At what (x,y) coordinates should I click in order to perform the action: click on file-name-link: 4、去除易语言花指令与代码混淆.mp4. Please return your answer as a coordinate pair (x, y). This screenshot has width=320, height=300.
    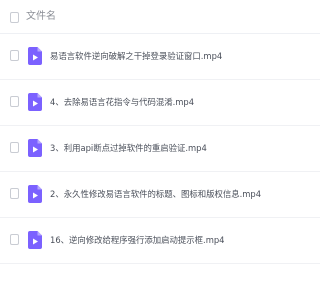
    Looking at the image, I should click on (122, 102).